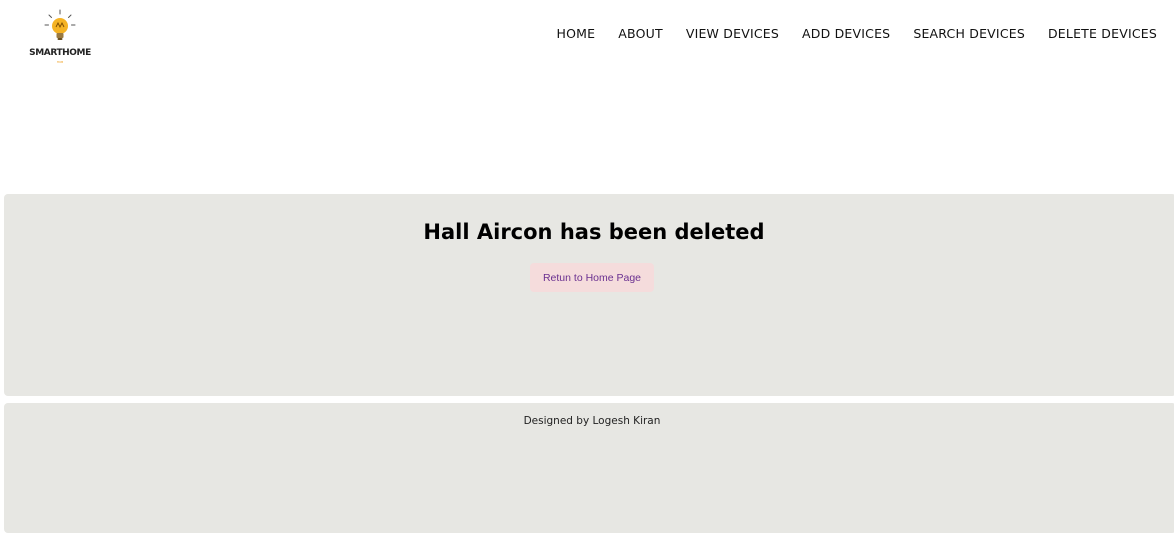  What do you see at coordinates (60, 24) in the screenshot?
I see `lightbulb-icon` at bounding box center [60, 24].